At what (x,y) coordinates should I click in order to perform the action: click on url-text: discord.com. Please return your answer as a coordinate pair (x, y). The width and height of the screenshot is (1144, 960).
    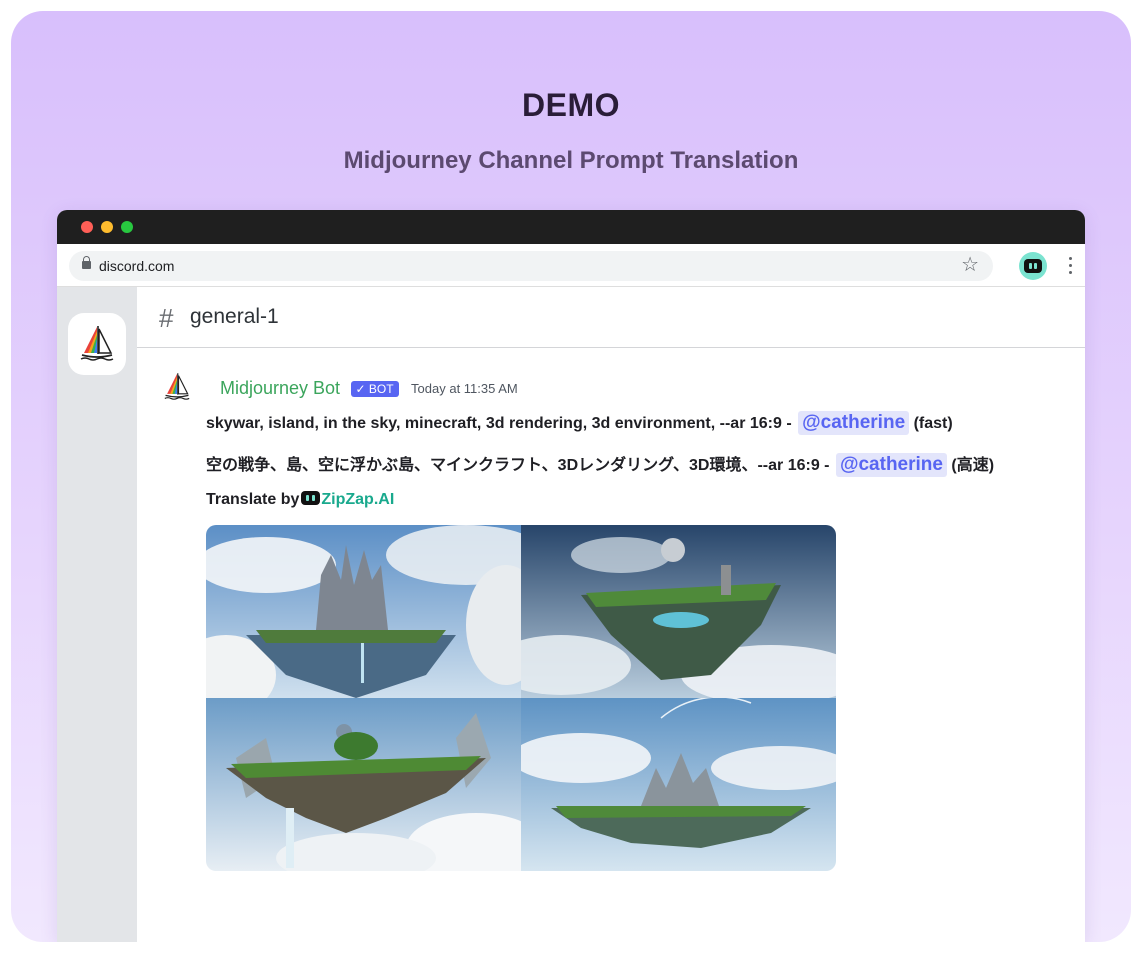
    Looking at the image, I should click on (137, 266).